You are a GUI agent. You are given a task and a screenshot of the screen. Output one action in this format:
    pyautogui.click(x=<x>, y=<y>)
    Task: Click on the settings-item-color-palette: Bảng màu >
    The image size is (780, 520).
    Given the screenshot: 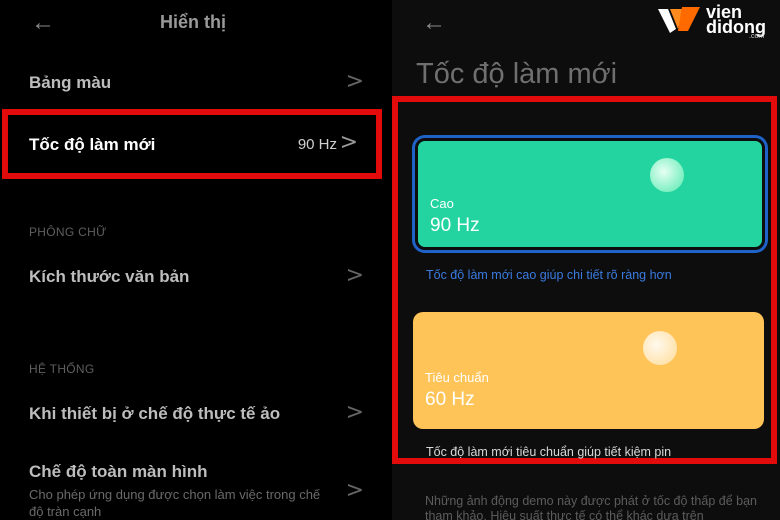 What is the action you would take?
    pyautogui.click(x=196, y=84)
    